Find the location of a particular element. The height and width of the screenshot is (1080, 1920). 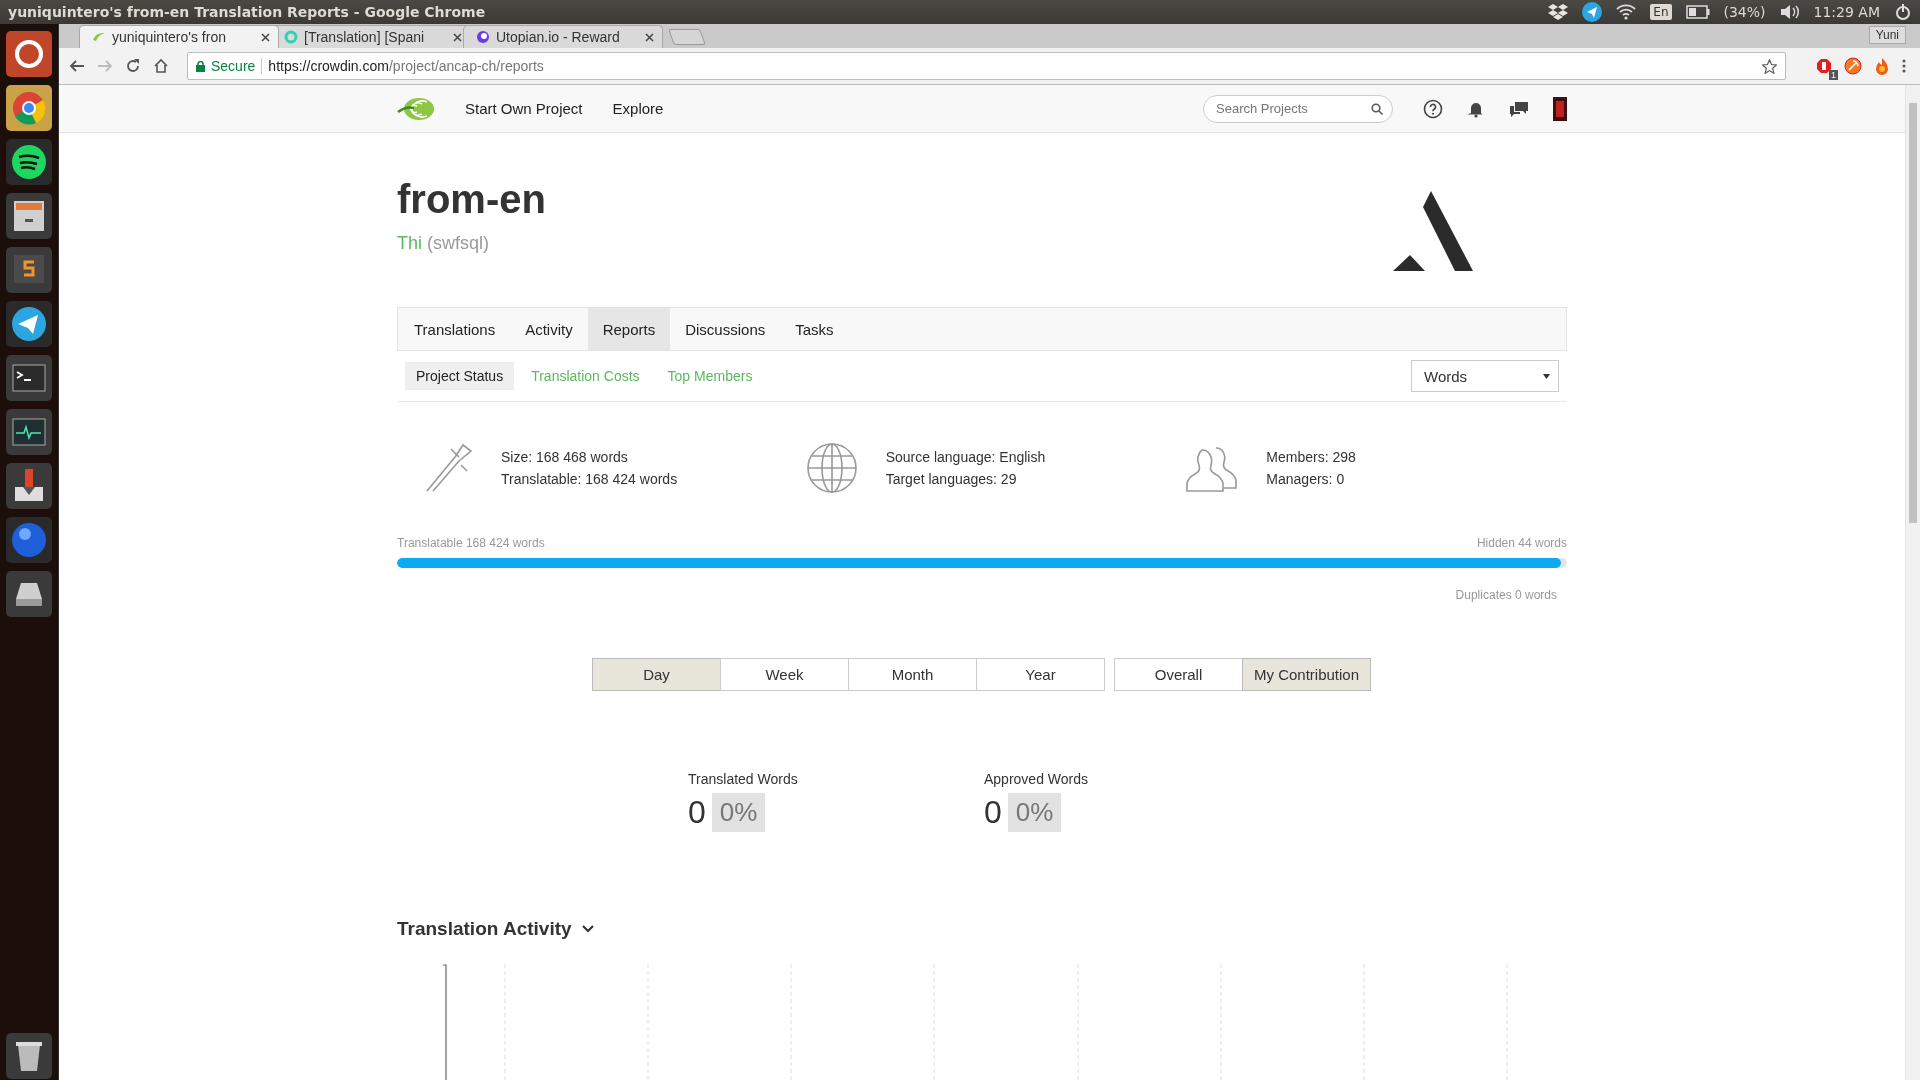

battery-icon is located at coordinates (1697, 12).